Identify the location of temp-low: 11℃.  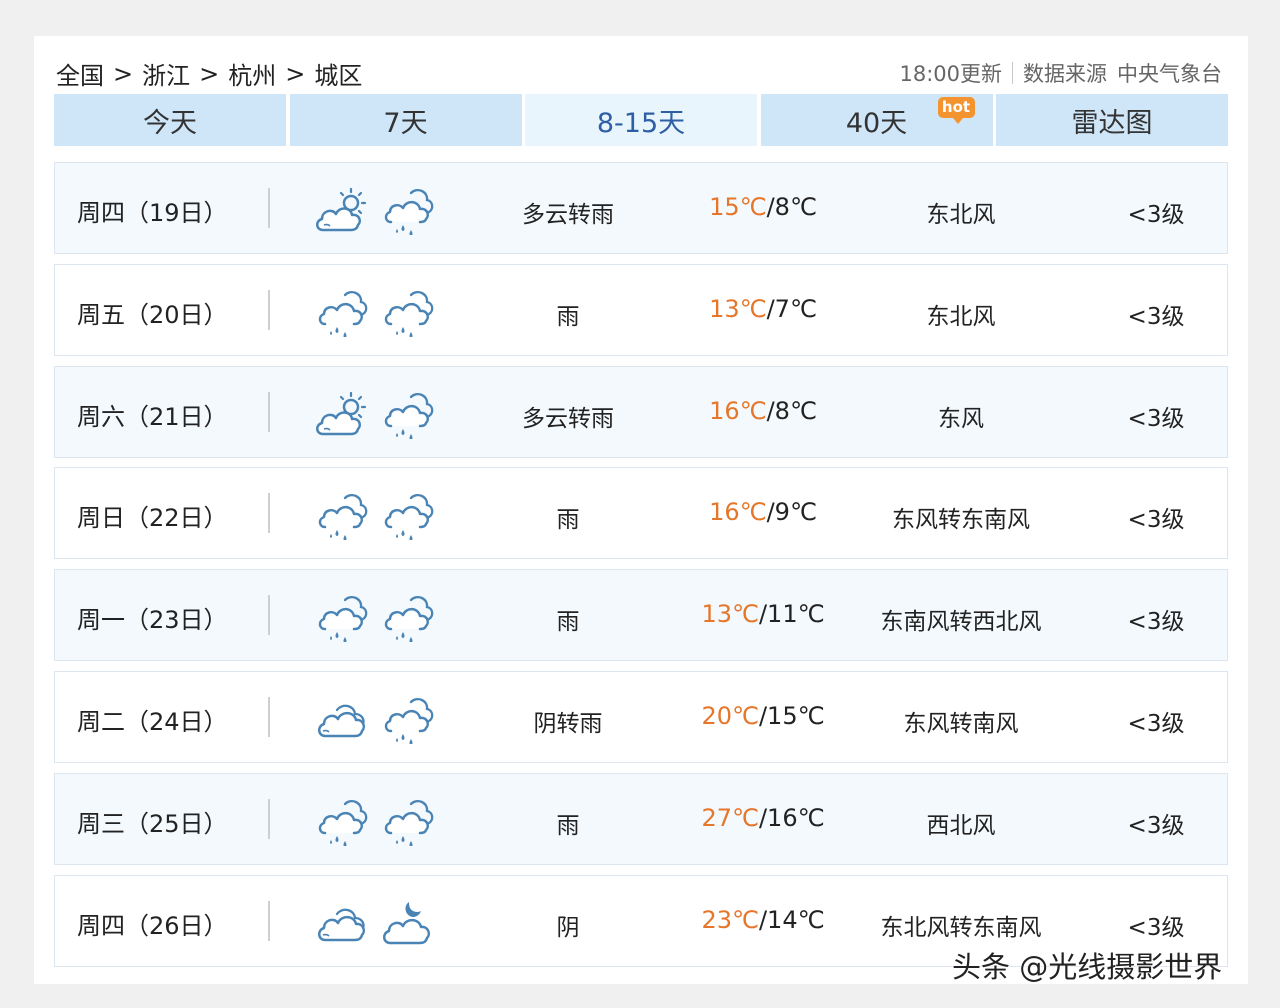
(796, 614).